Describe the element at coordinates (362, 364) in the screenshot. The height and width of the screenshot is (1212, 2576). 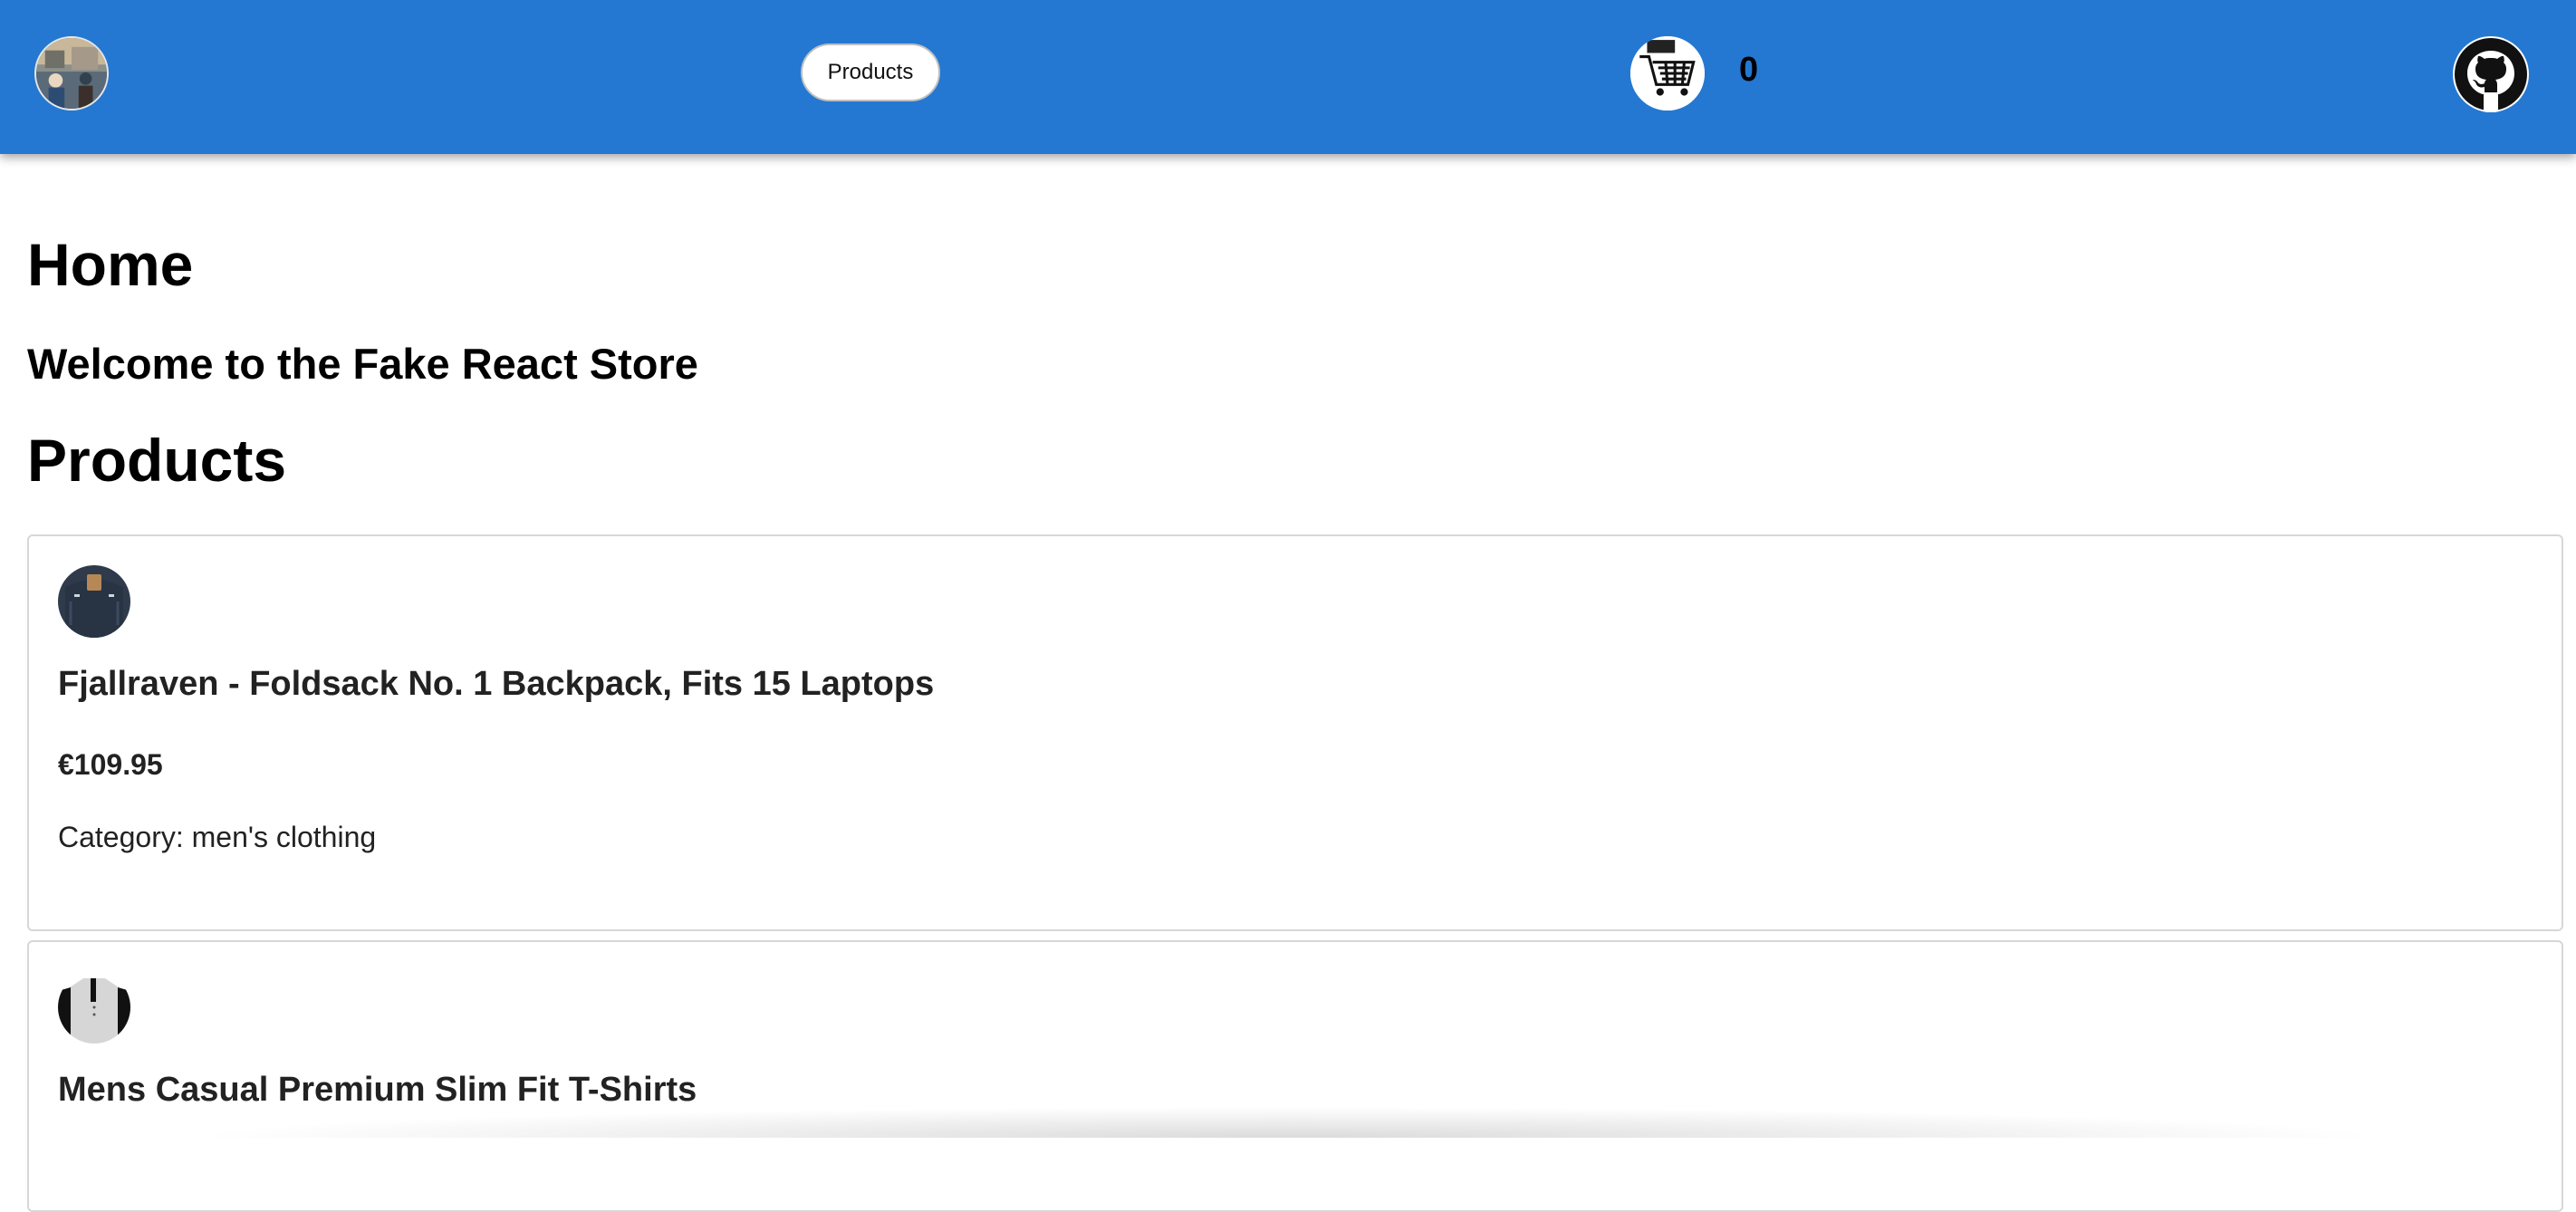
I see `welcome-message: Welcome to the Fake React Store` at that location.